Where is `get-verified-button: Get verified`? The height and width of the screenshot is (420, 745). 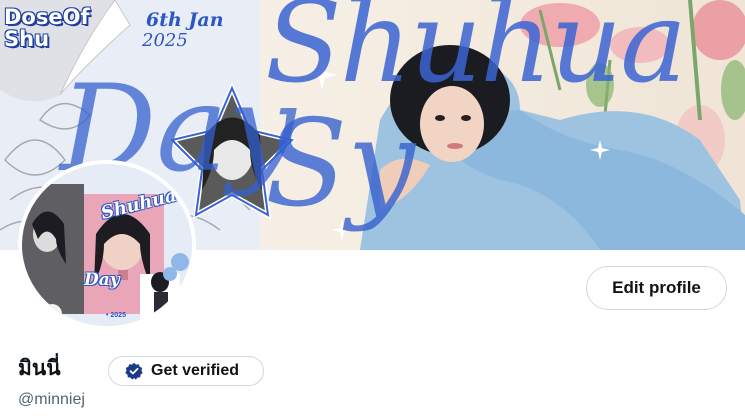
get-verified-button: Get verified is located at coordinates (186, 371).